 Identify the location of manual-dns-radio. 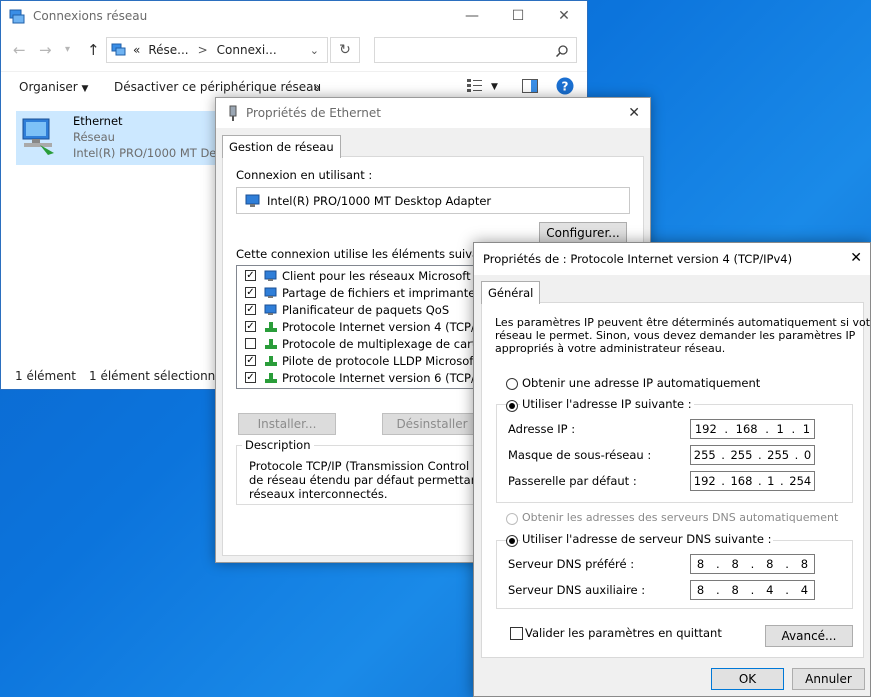
(512, 541).